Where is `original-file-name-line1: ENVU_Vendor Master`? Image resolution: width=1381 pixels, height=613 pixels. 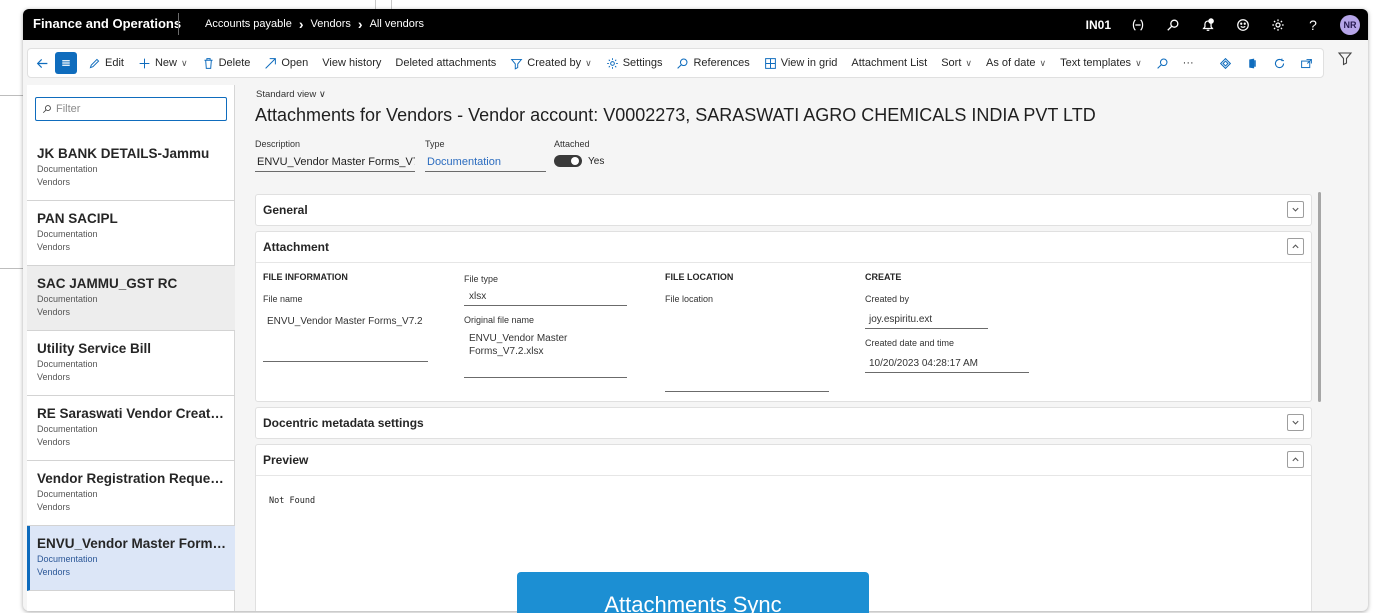
original-file-name-line1: ENVU_Vendor Master is located at coordinates (545, 338).